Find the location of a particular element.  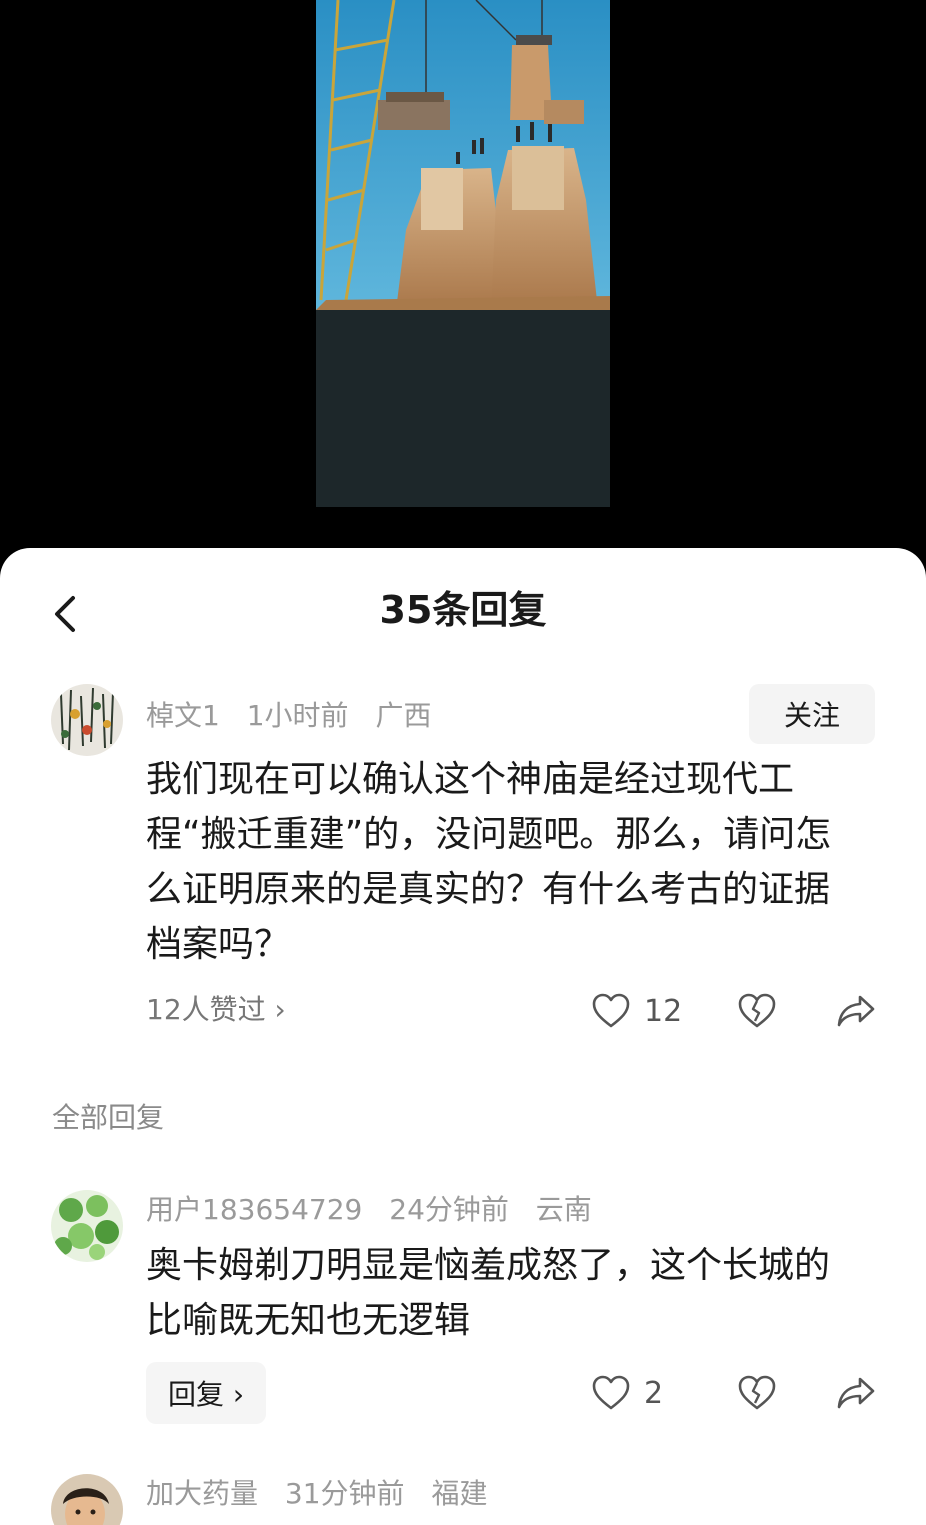

like-button: 2 is located at coordinates (638, 1393).